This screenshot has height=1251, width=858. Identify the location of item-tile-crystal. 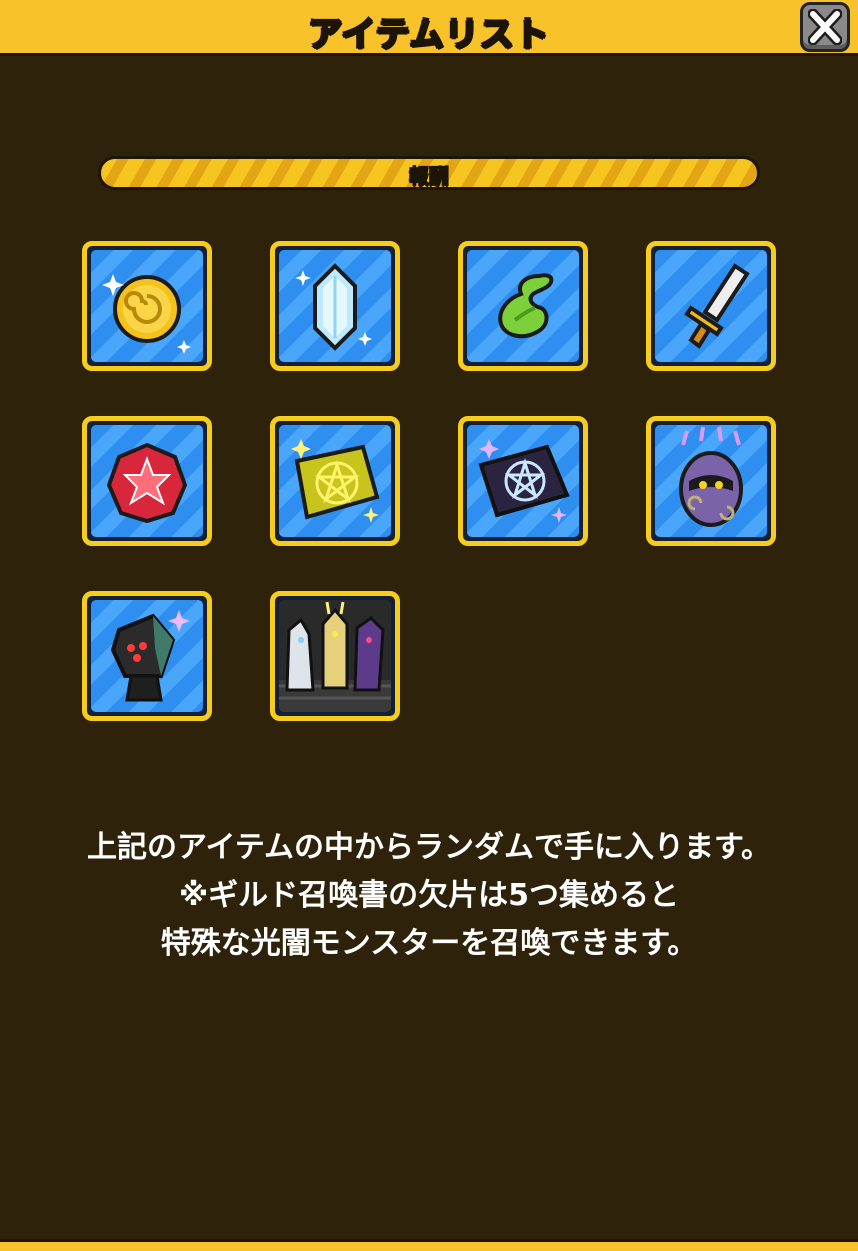
(335, 306).